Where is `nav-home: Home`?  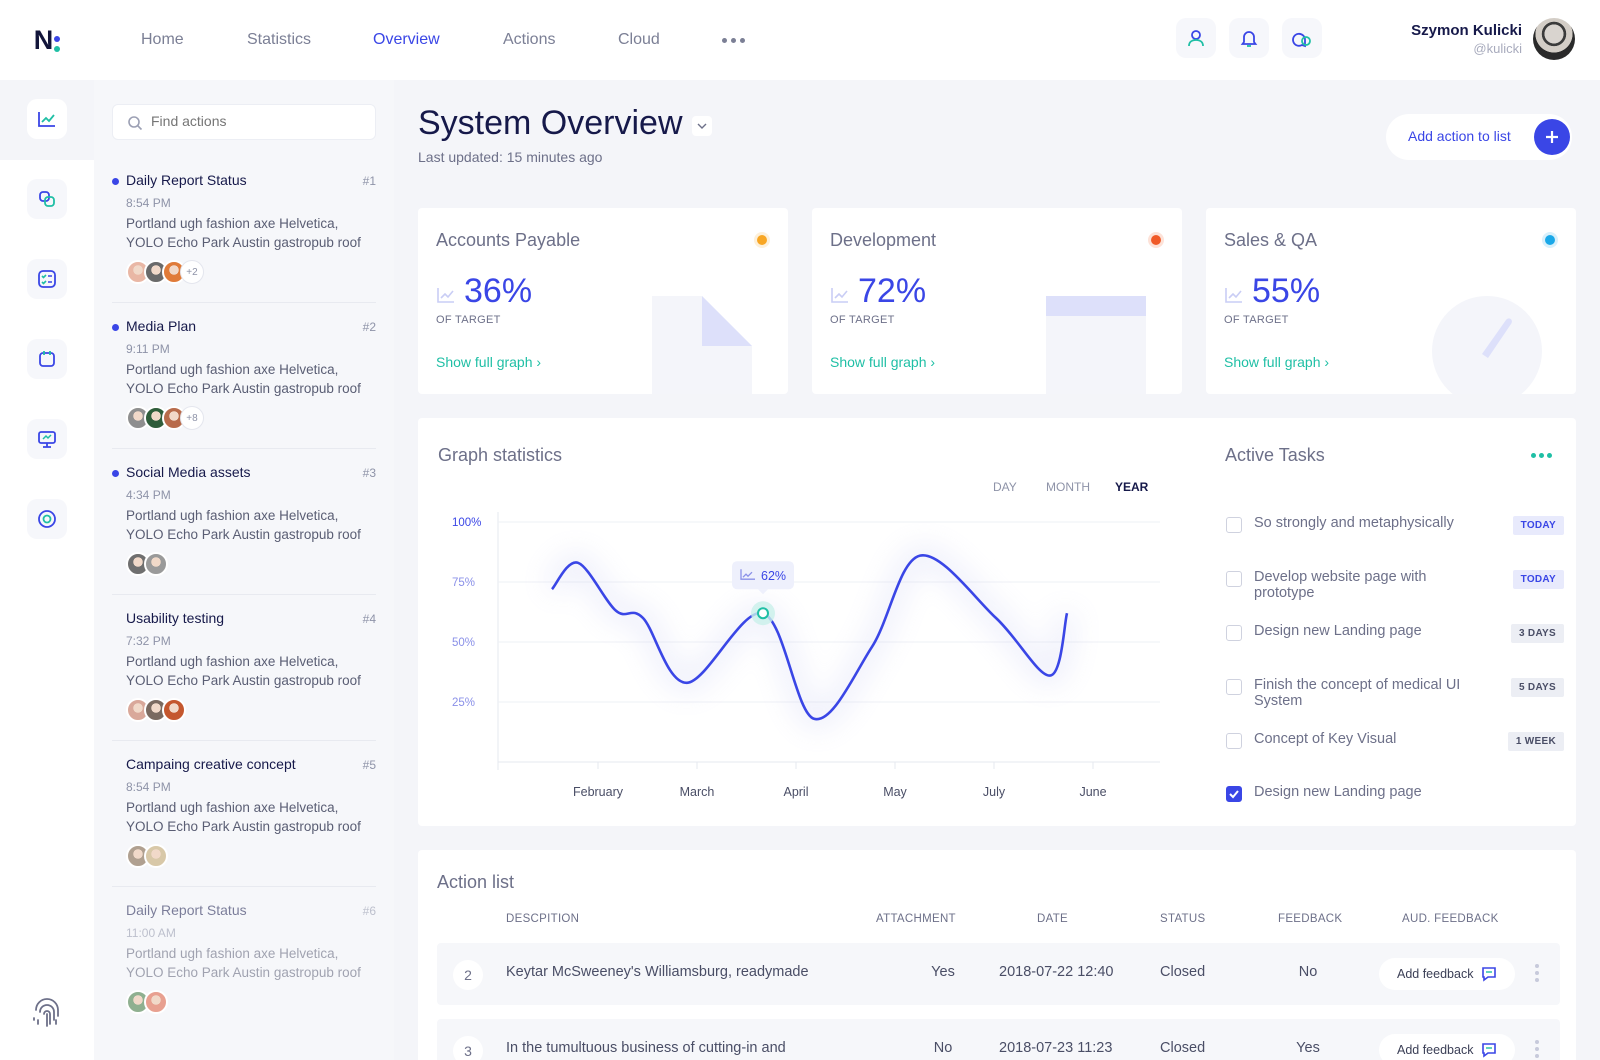 nav-home: Home is located at coordinates (162, 40).